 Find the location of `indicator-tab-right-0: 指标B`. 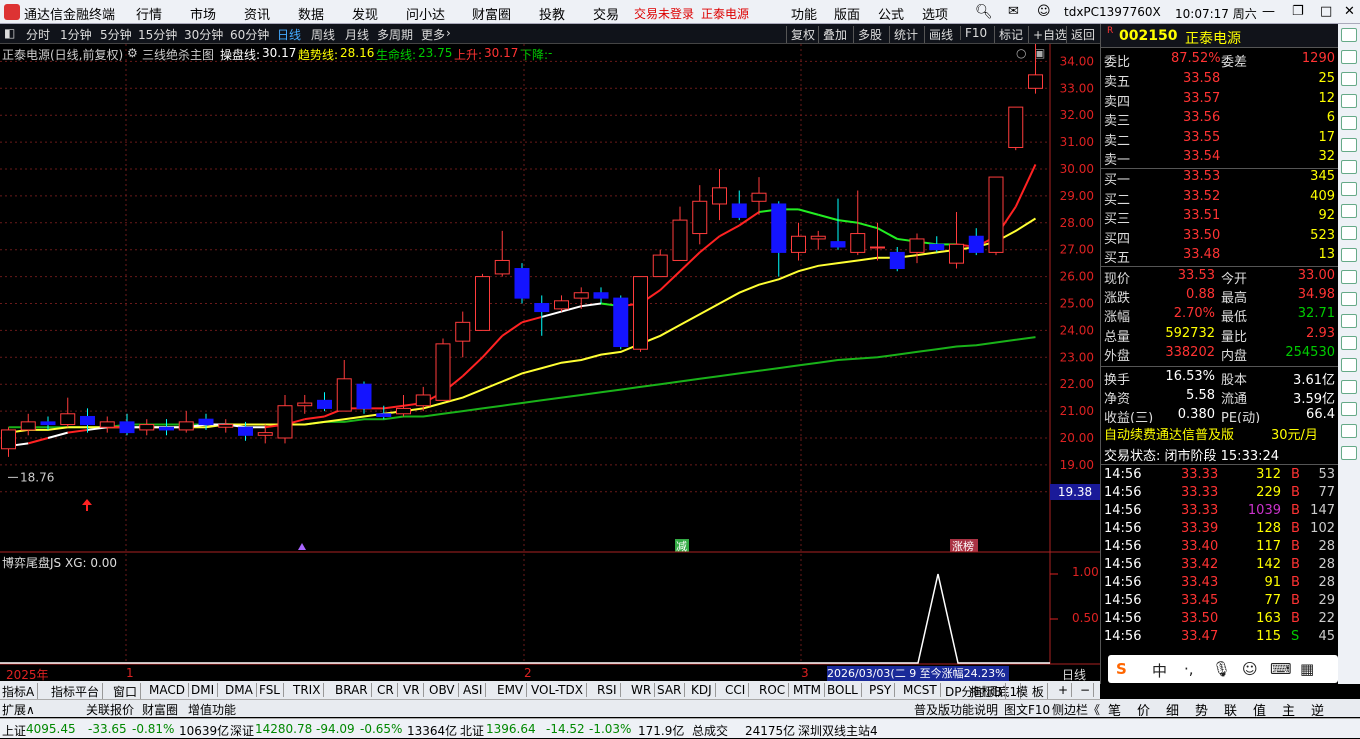

indicator-tab-right-0: 指标B is located at coordinates (988, 691).